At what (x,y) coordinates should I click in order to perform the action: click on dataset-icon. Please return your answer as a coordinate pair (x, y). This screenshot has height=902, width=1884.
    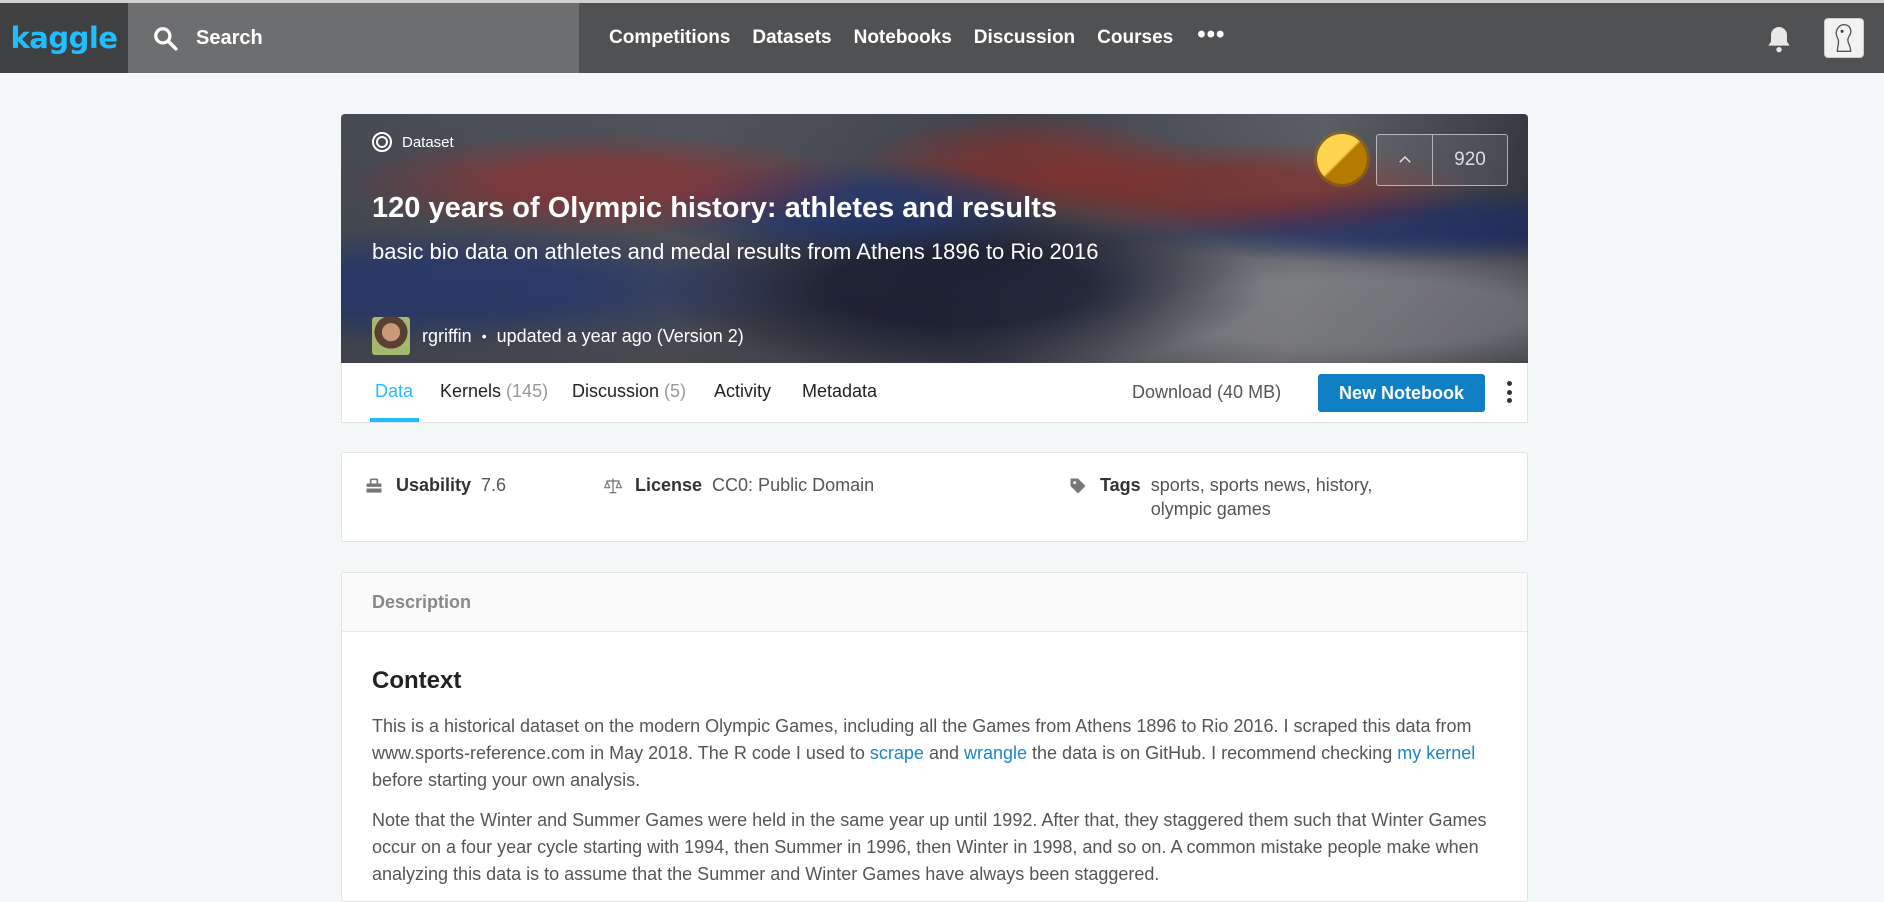
    Looking at the image, I should click on (382, 142).